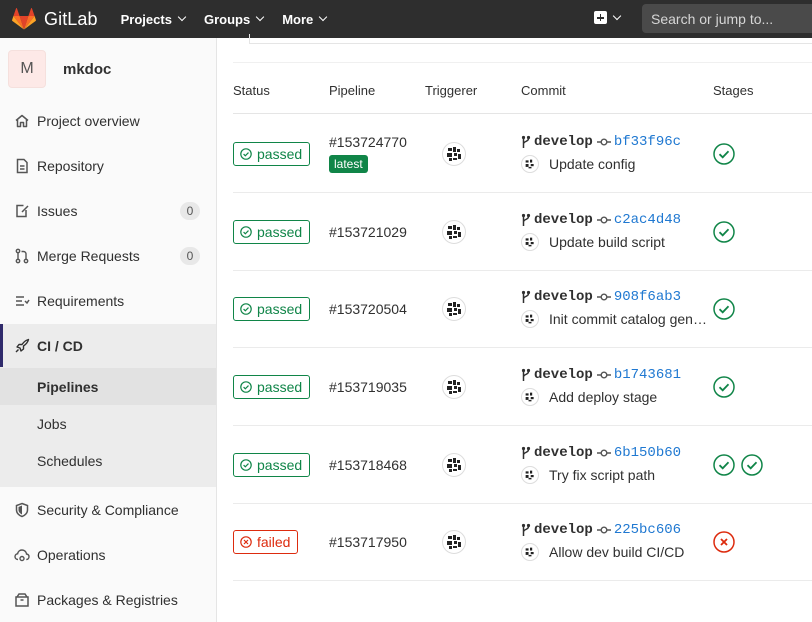 Image resolution: width=812 pixels, height=622 pixels. What do you see at coordinates (108, 166) in the screenshot?
I see `sidebar-item-repository: Repository` at bounding box center [108, 166].